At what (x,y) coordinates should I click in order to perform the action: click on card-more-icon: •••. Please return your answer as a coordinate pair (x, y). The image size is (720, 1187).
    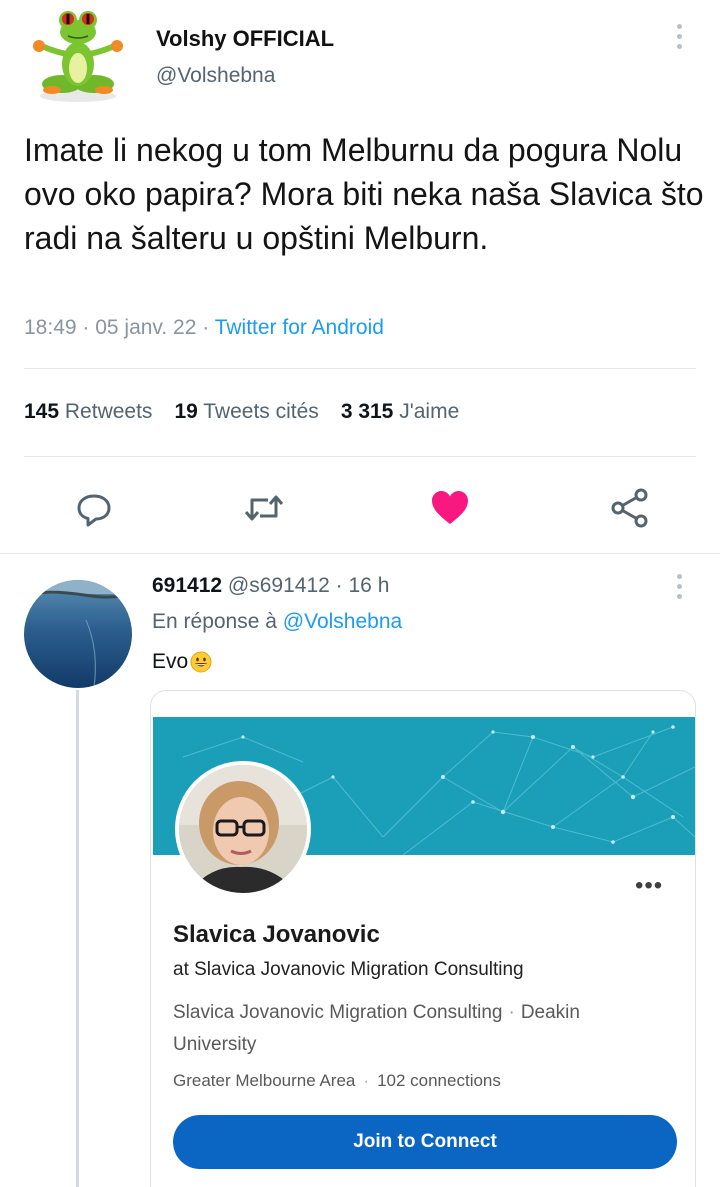
    Looking at the image, I should click on (649, 886).